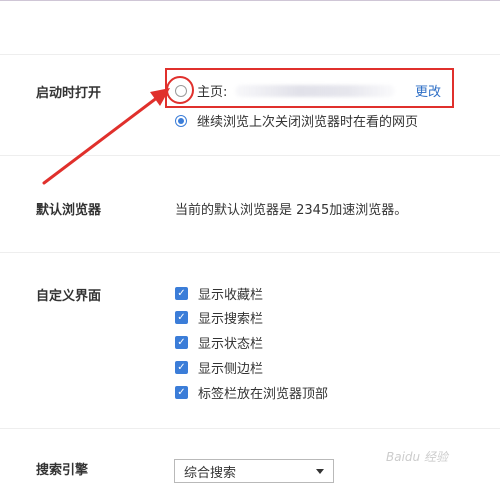 This screenshot has width=500, height=496. I want to click on continue-label: 继续浏览上次关闭浏览器时在看的网页, so click(308, 122).